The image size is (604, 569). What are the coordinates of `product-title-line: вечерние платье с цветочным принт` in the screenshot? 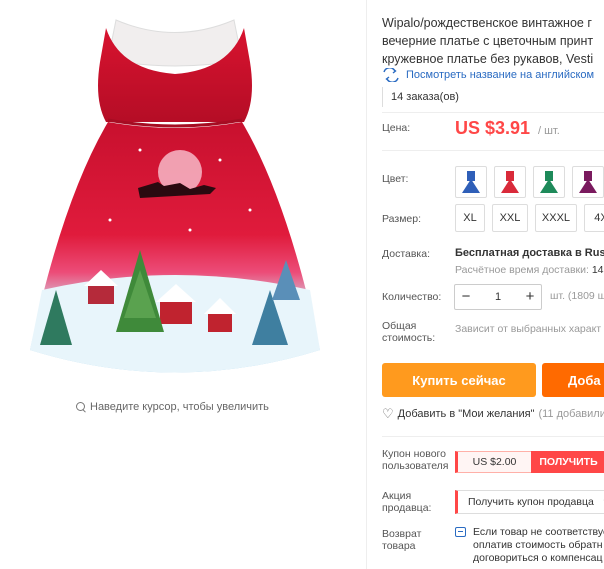 It's located at (488, 41).